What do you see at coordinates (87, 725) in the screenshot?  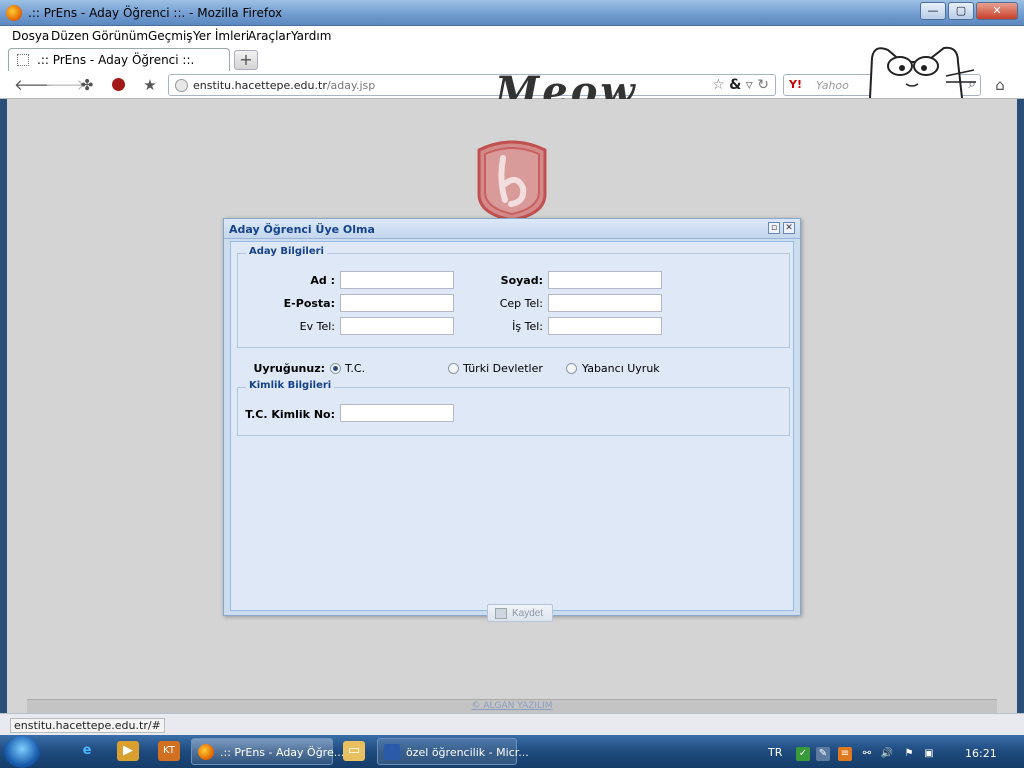 I see `status-text: enstitu.hacettepe.edu.tr/#` at bounding box center [87, 725].